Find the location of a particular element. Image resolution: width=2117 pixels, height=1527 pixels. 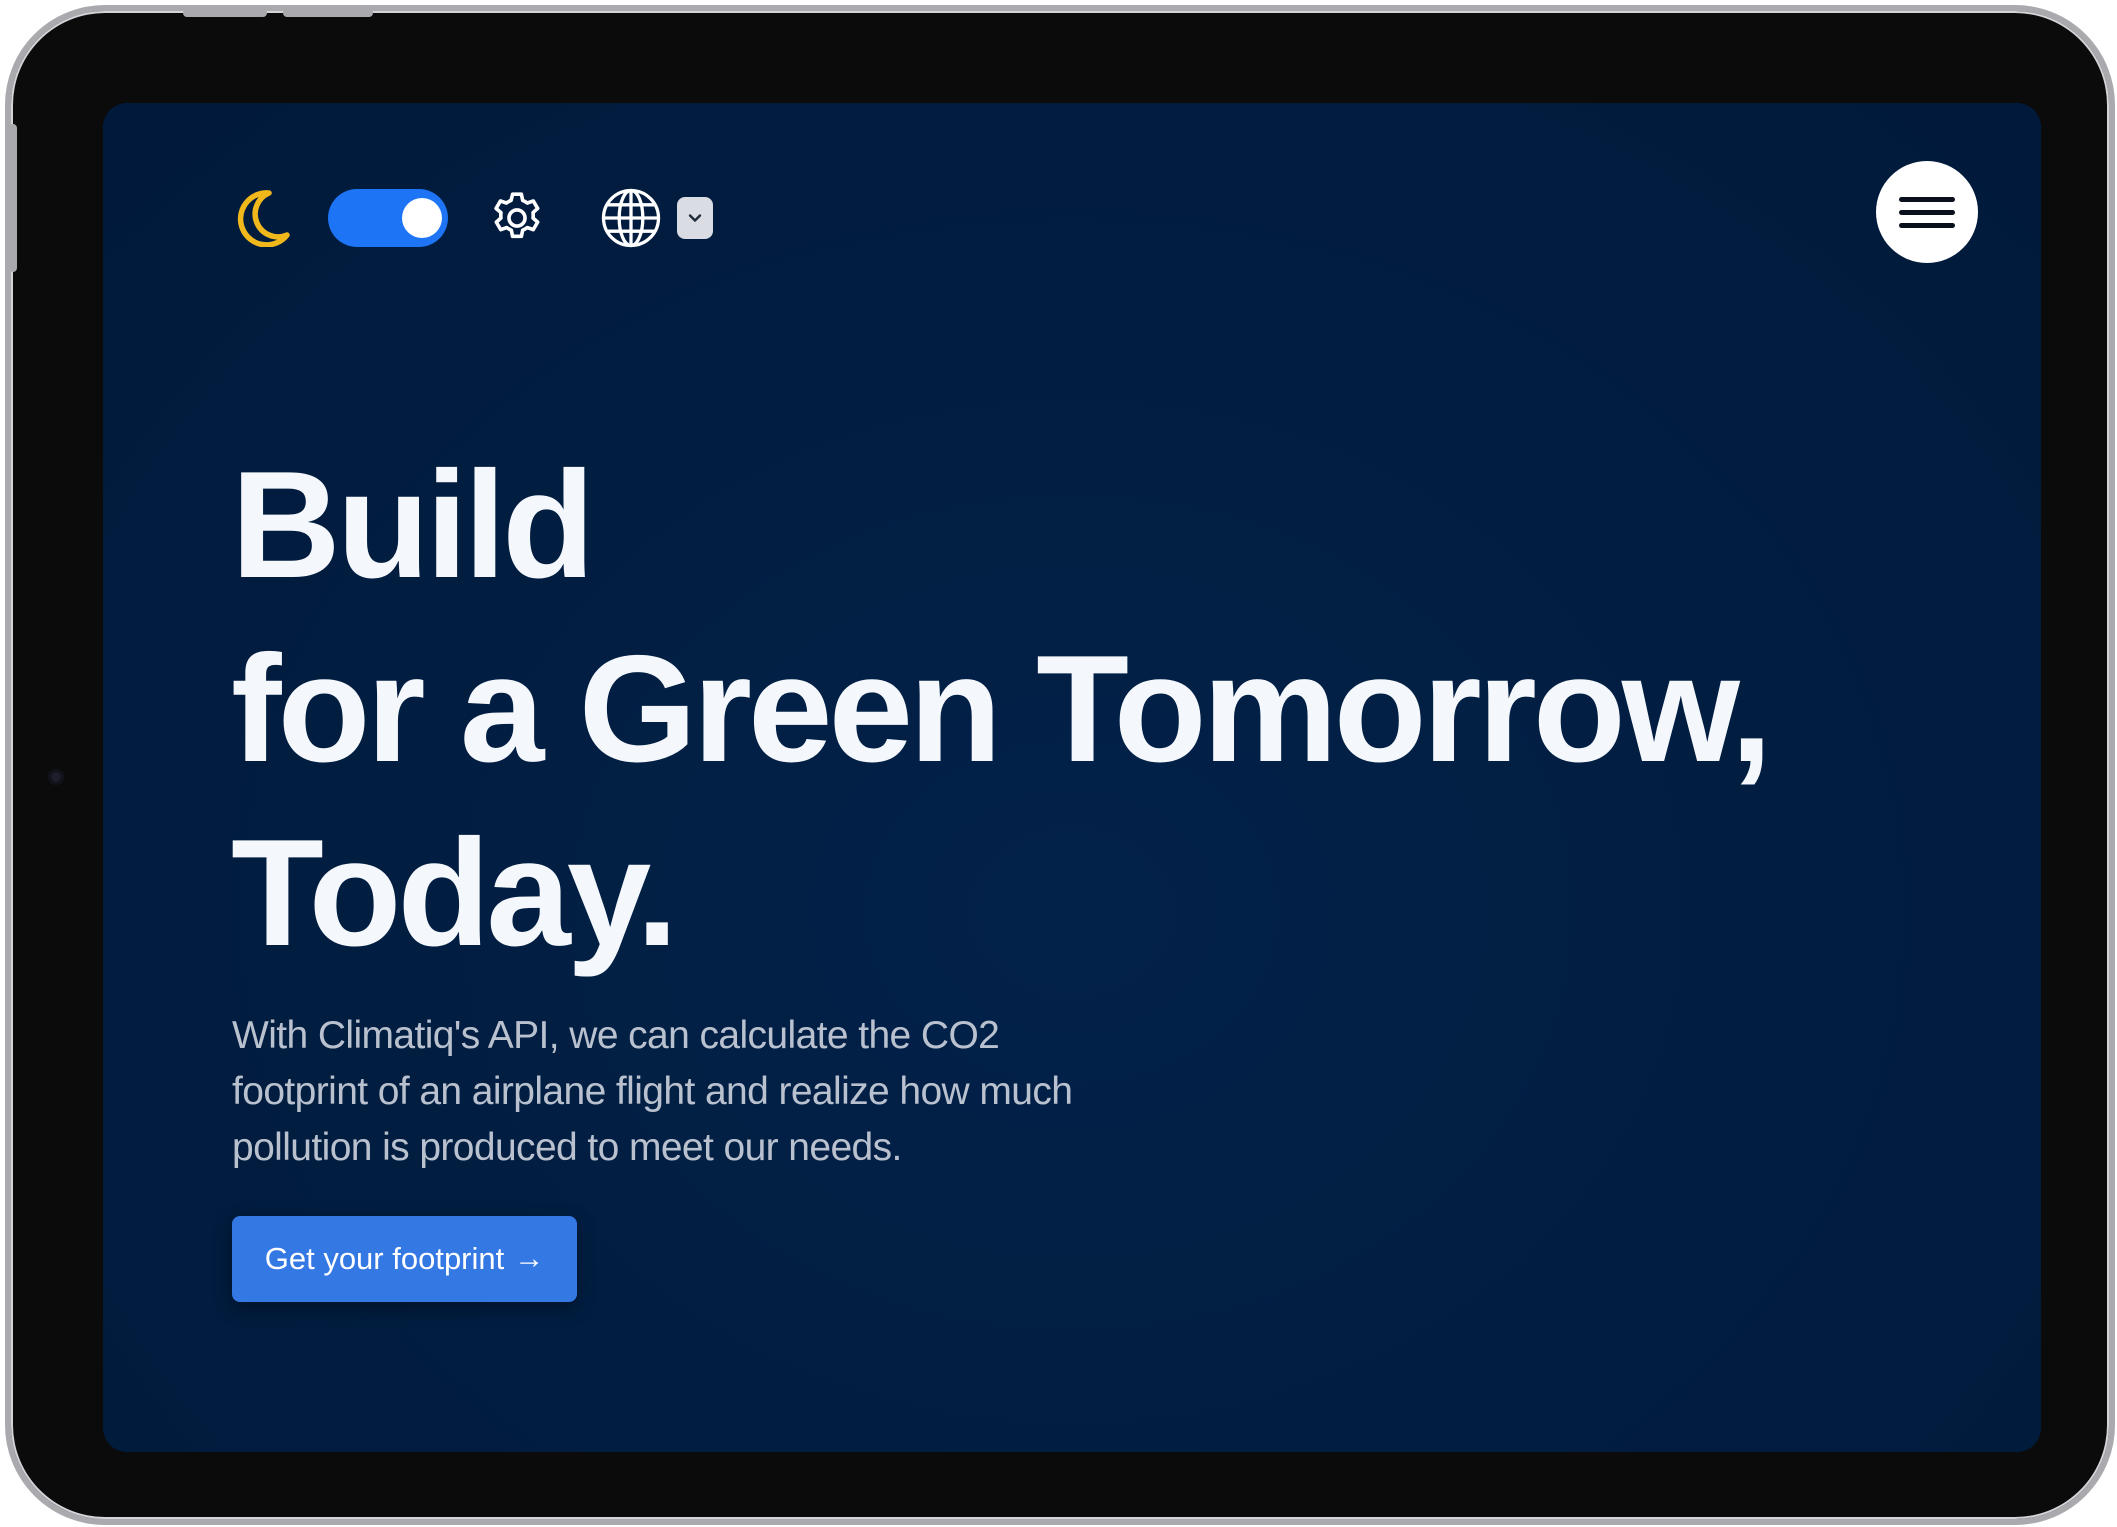

volume-up-button is located at coordinates (225, 13).